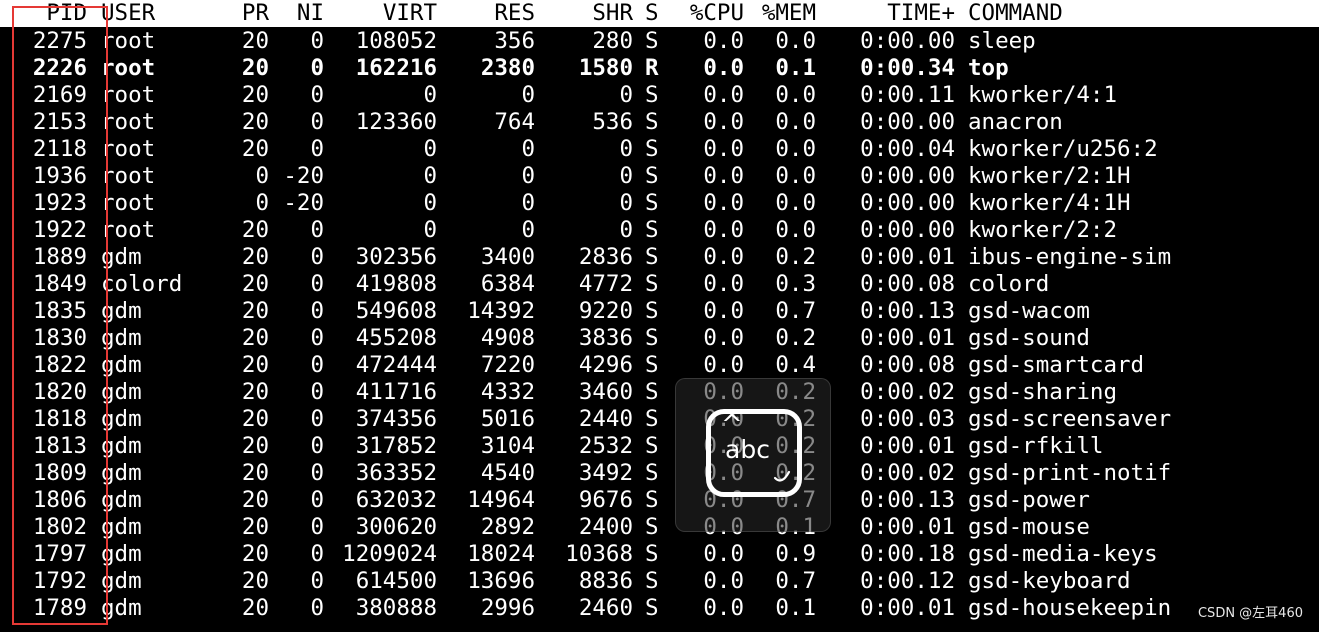 This screenshot has height=632, width=1319. I want to click on cell-virt: 1209024, so click(389, 554).